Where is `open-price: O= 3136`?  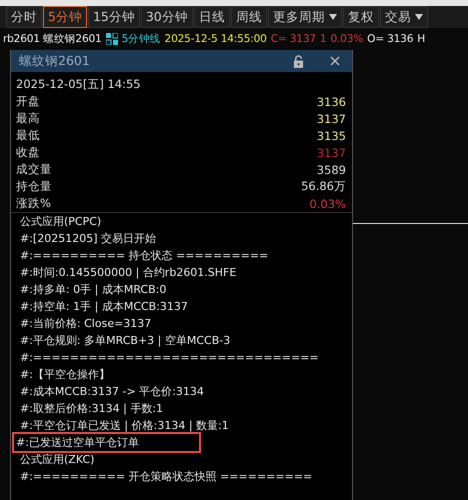 open-price: O= 3136 is located at coordinates (390, 39).